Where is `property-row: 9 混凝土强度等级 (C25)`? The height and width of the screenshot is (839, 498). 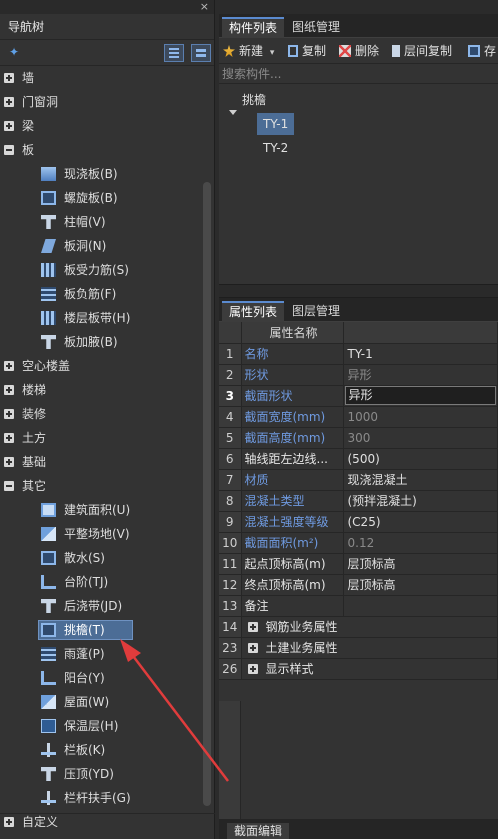 property-row: 9 混凝土强度等级 (C25) is located at coordinates (358, 522).